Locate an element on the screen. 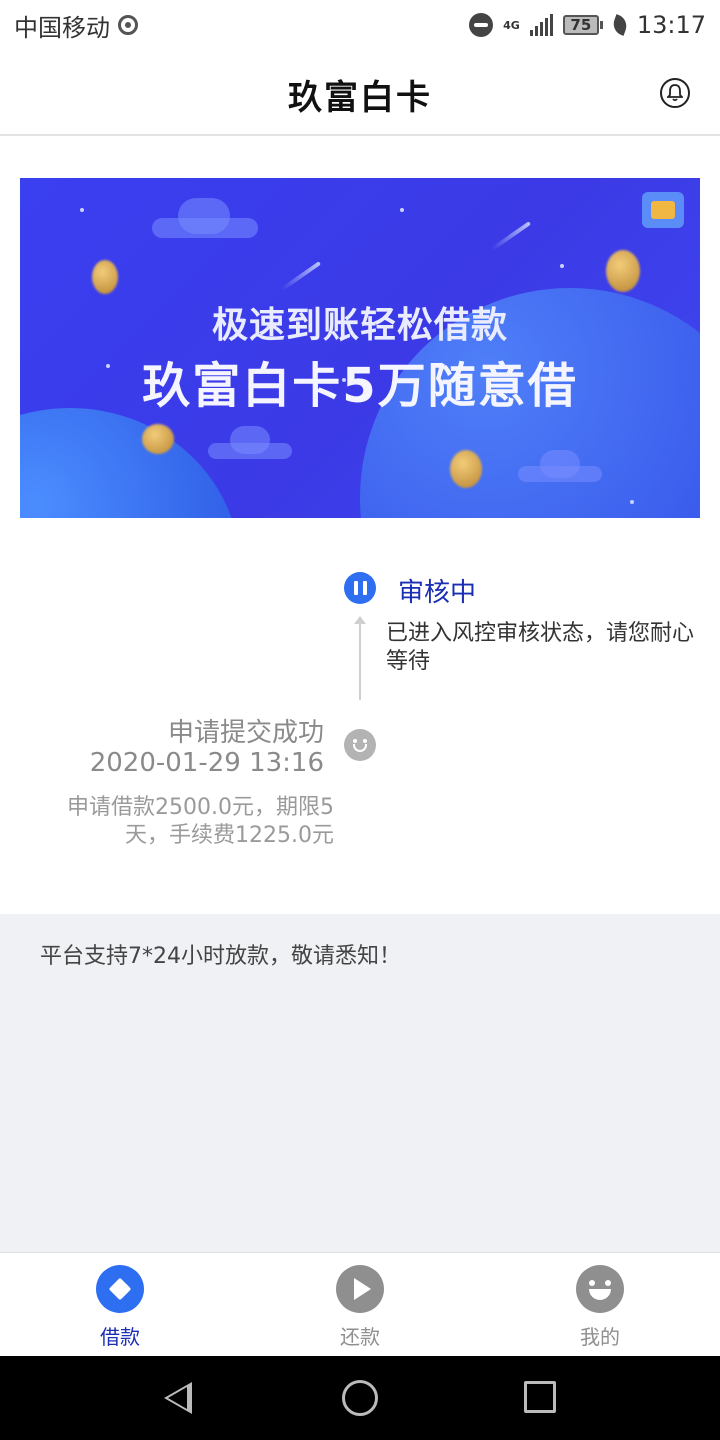 The width and height of the screenshot is (720, 1440). pause-circle-icon is located at coordinates (360, 588).